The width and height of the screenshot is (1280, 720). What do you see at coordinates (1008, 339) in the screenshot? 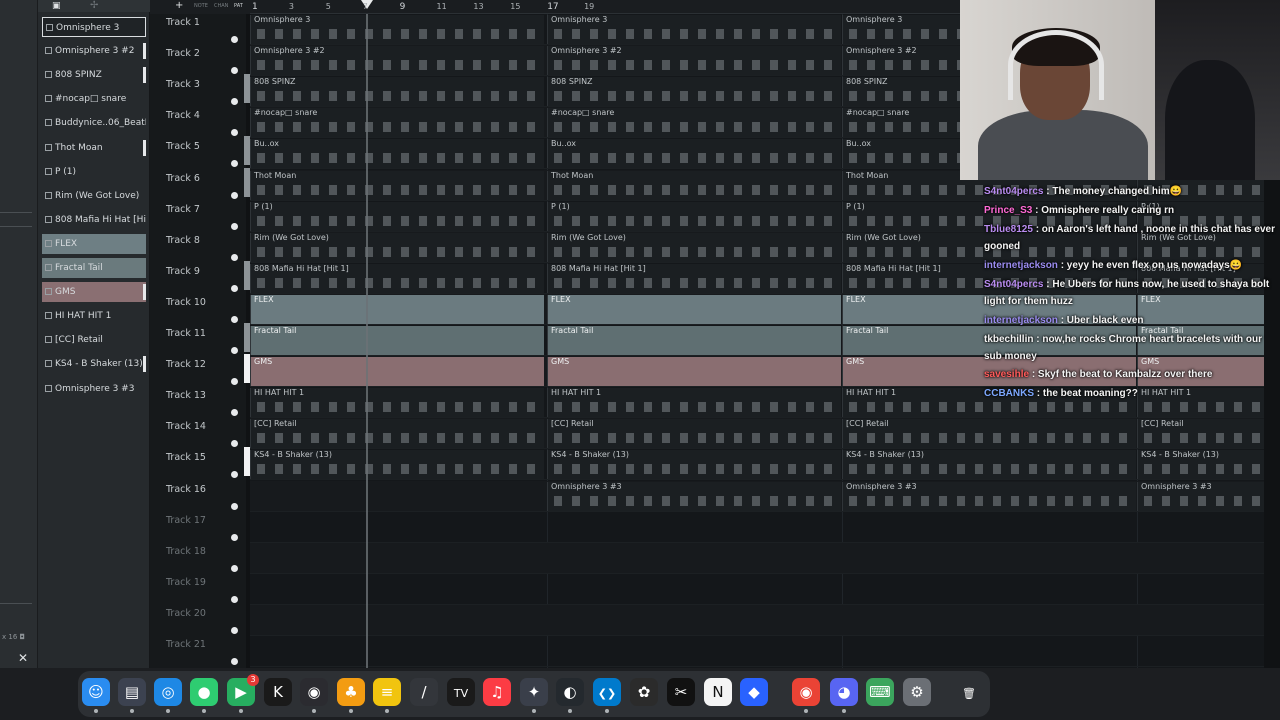
I see `chat-username: tkbechillin` at bounding box center [1008, 339].